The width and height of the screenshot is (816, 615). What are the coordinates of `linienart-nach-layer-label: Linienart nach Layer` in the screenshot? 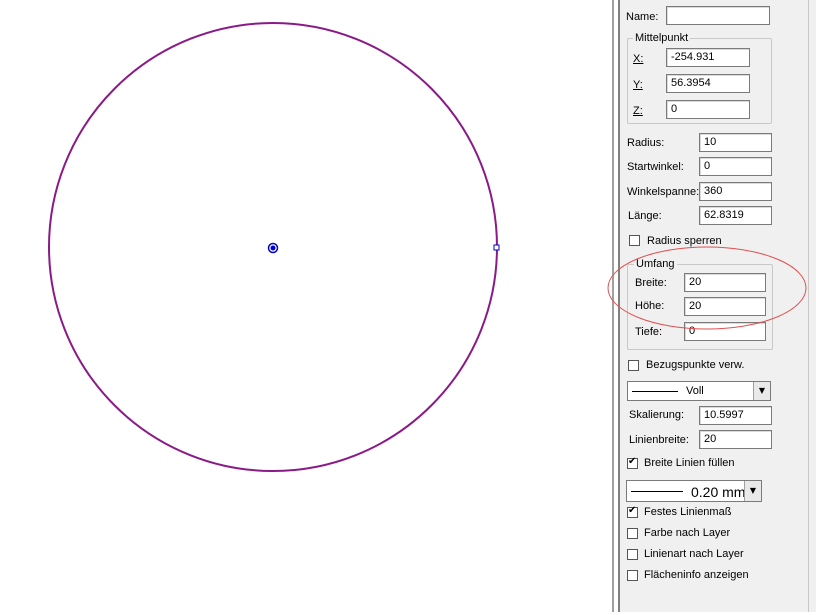 It's located at (694, 554).